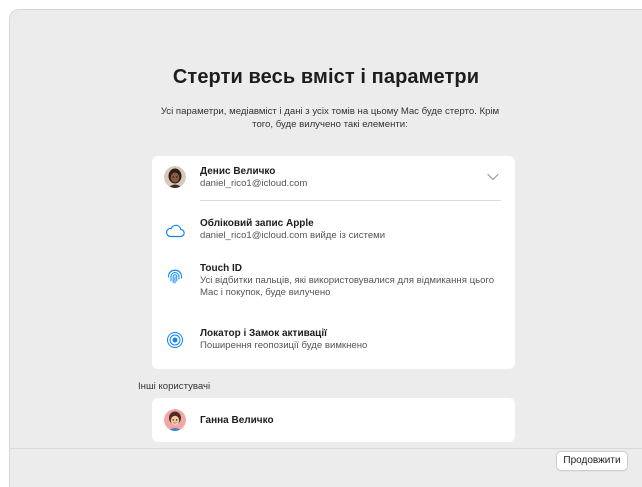 This screenshot has height=487, width=642. What do you see at coordinates (293, 235) in the screenshot?
I see `item-description: daniel_rico1@icloud.com вийде із системи` at bounding box center [293, 235].